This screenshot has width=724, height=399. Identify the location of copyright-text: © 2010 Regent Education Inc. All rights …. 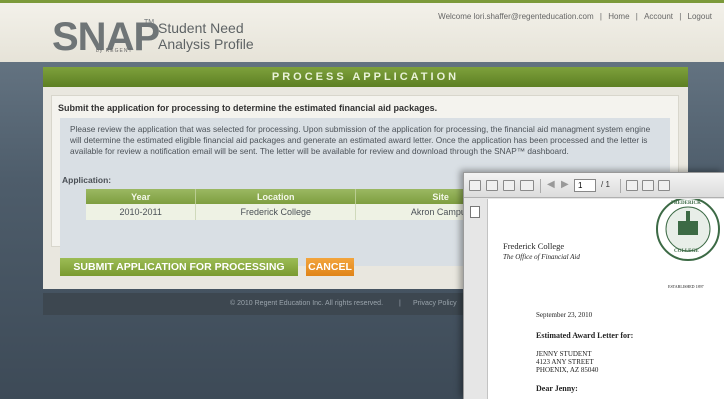
(307, 303).